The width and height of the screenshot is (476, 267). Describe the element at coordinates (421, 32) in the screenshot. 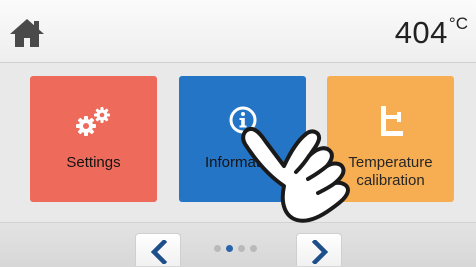

I see `temperature-value: 404` at that location.